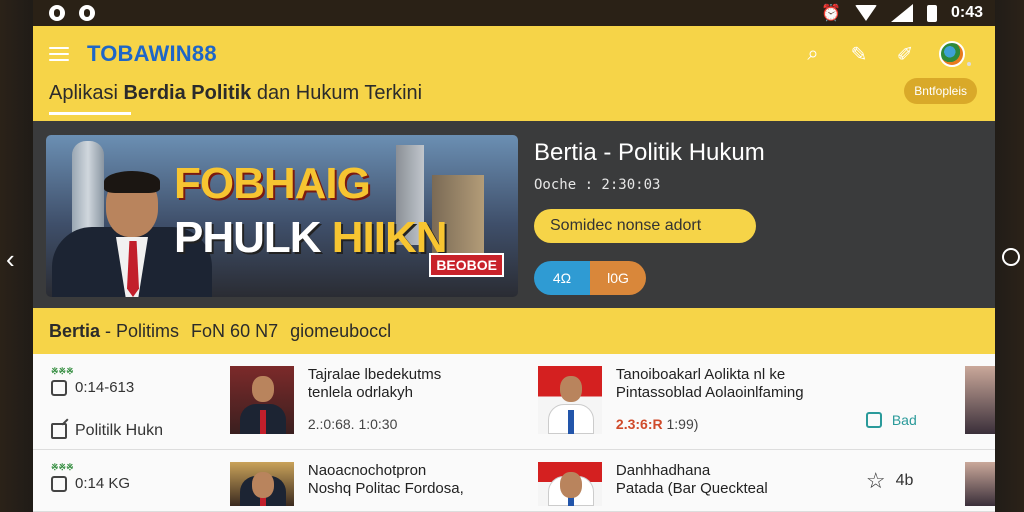 This screenshot has width=1024, height=512. Describe the element at coordinates (692, 480) in the screenshot. I see `news-title: Danhhadhana Patada (Bar Queckteal` at that location.